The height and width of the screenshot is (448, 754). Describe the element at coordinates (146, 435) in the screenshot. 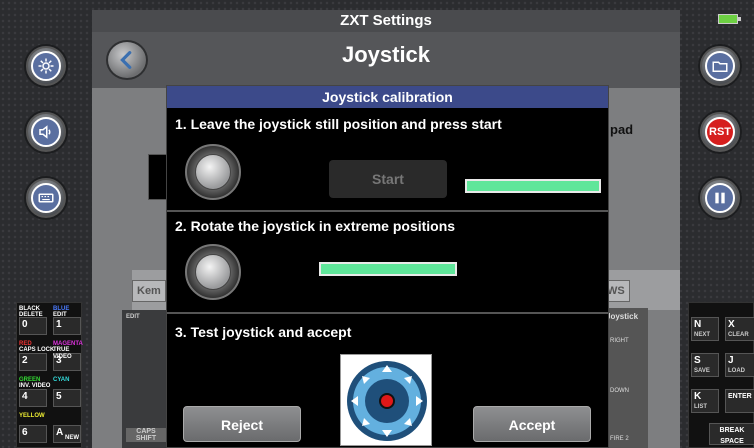

I see `bg-caps-shift: CAPS SHIFT` at that location.